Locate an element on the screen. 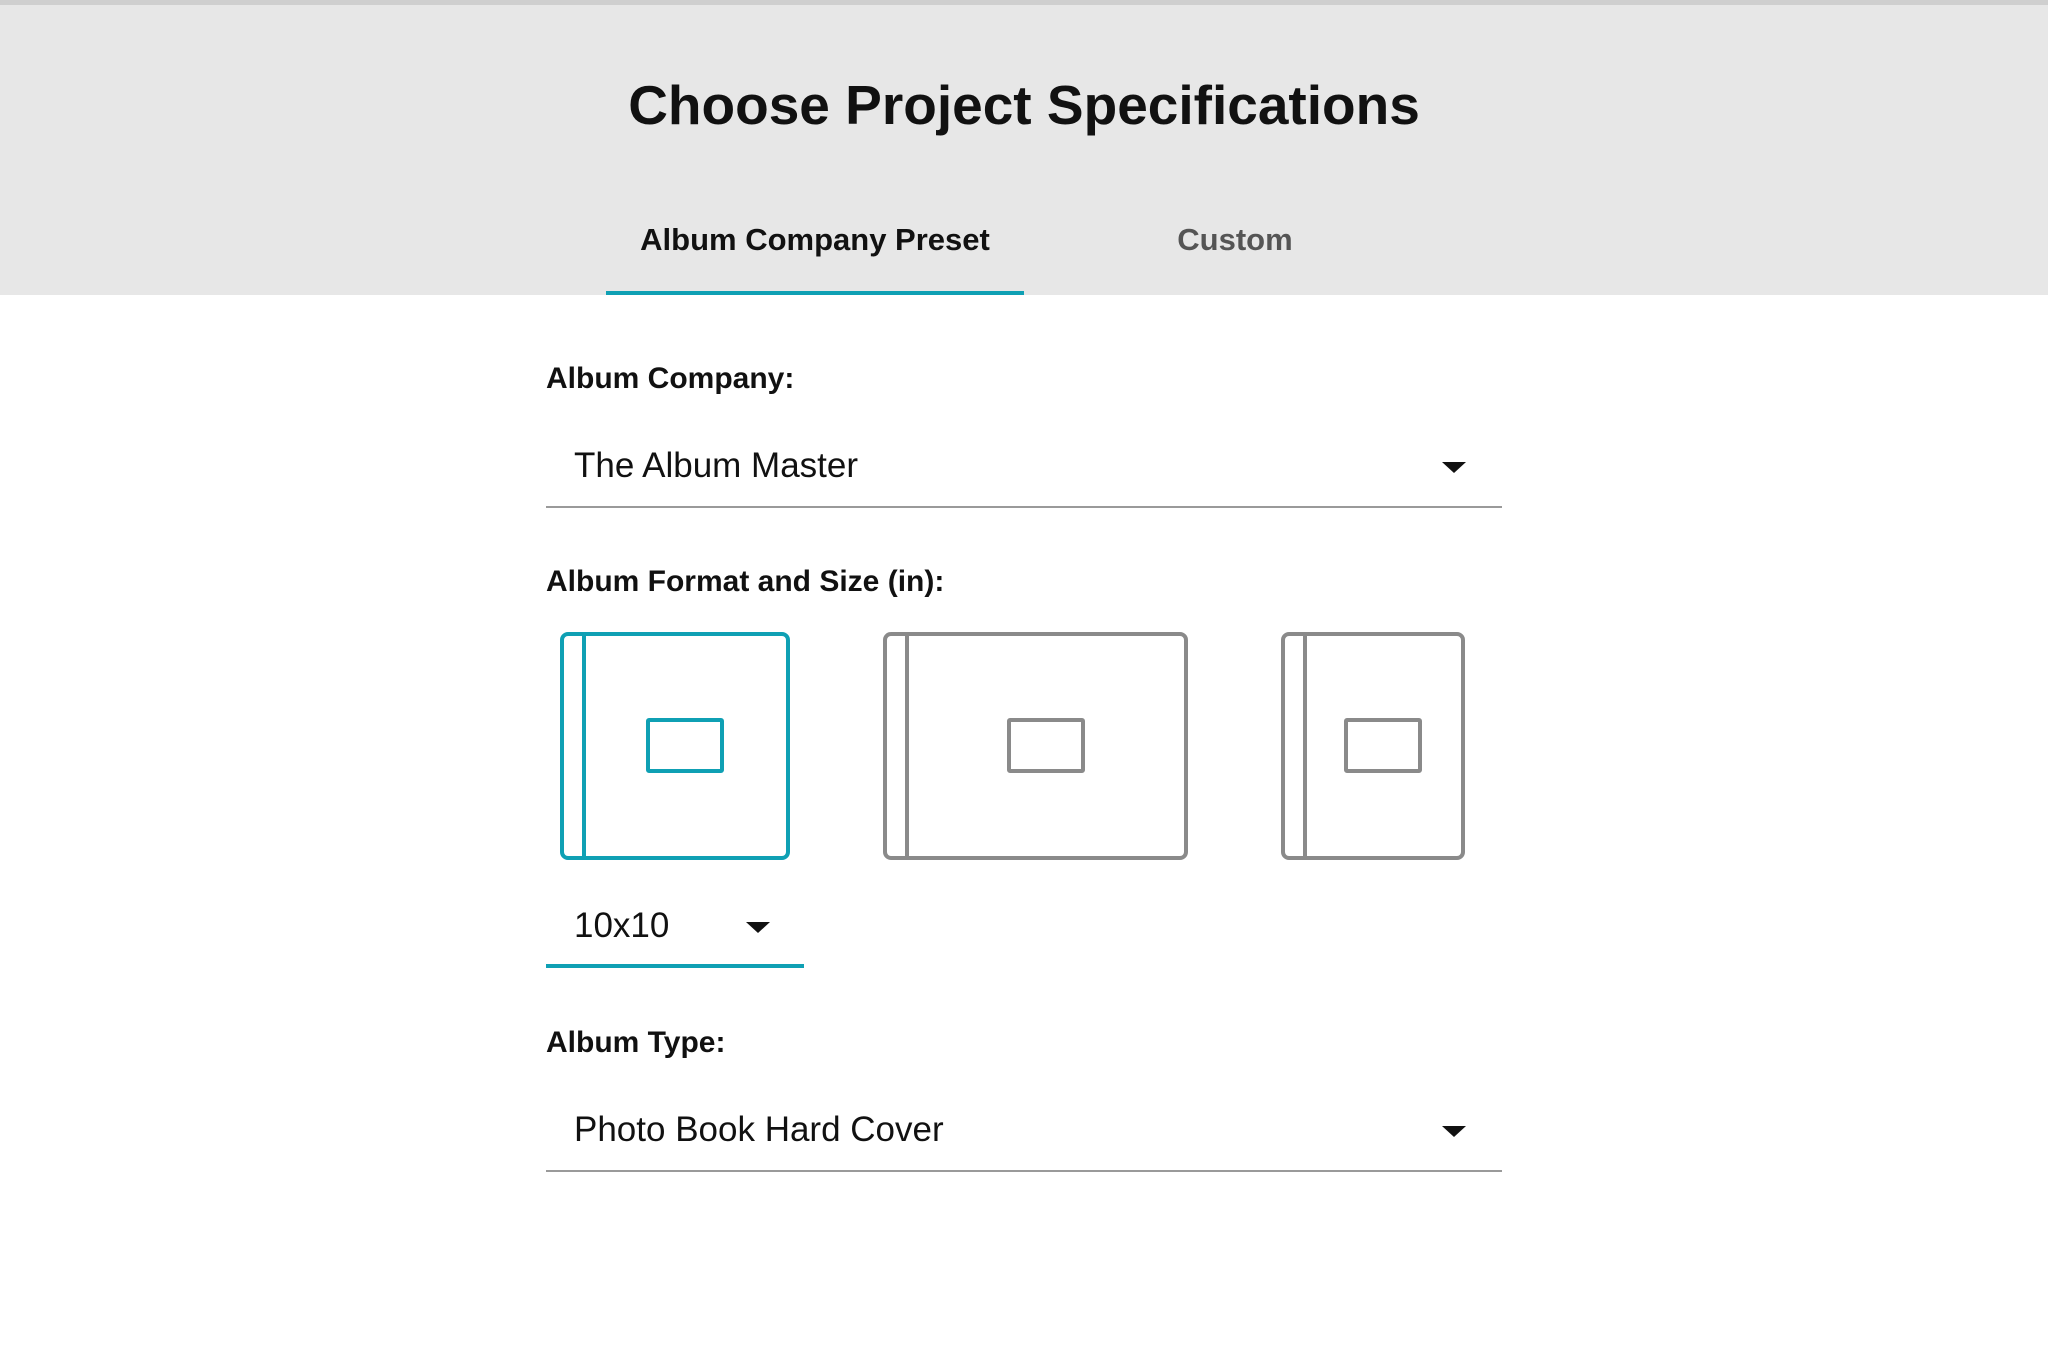 This screenshot has height=1366, width=2048. landscape-album-icon is located at coordinates (1046, 745).